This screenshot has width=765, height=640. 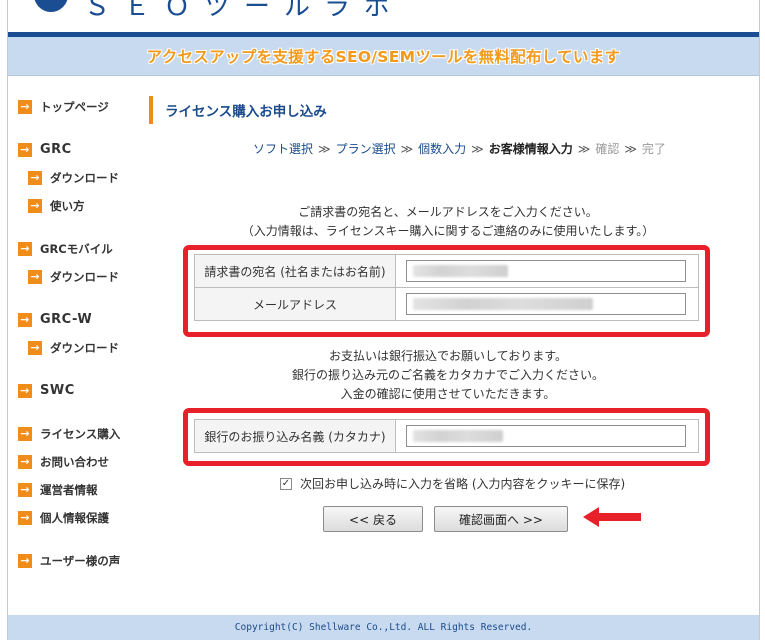 I want to click on table-row: メールアドレス, so click(x=446, y=304).